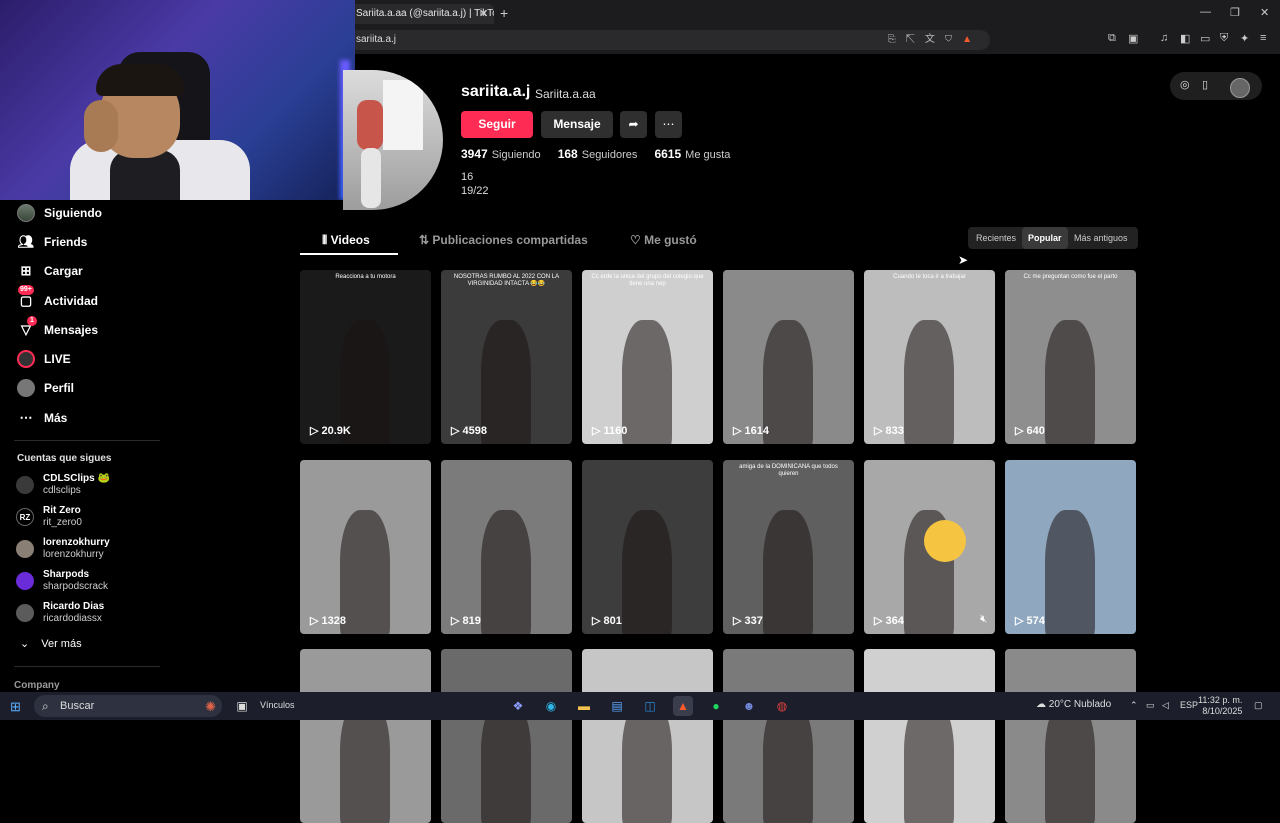 The height and width of the screenshot is (823, 1280). What do you see at coordinates (346, 240) in the screenshot?
I see `tab-videos: ⦀ Videos` at bounding box center [346, 240].